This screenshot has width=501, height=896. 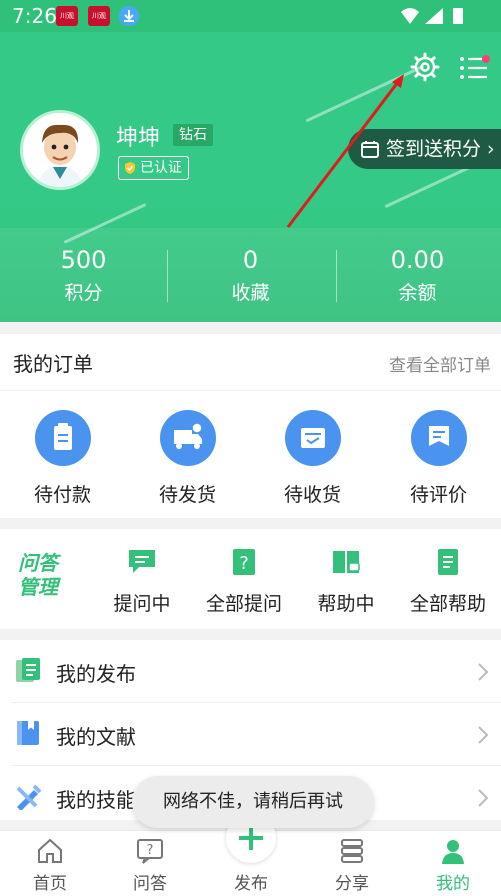 I want to click on stat-favorites: 0 收藏, so click(x=250, y=275).